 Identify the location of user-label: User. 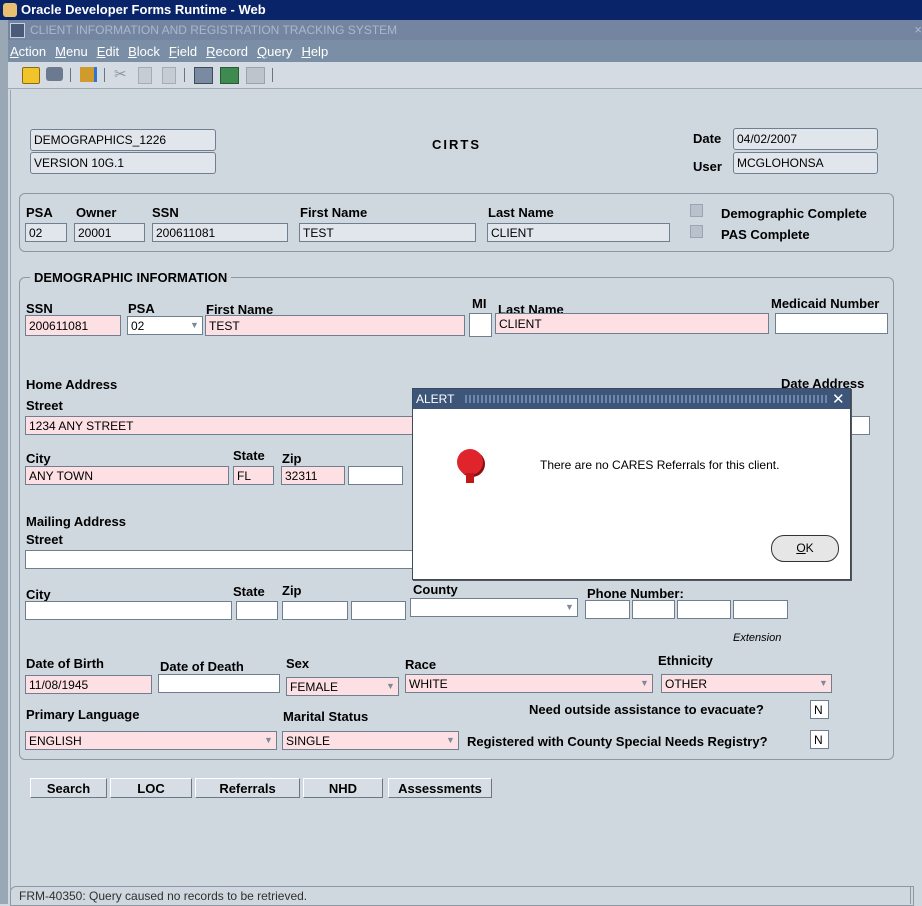
(707, 166).